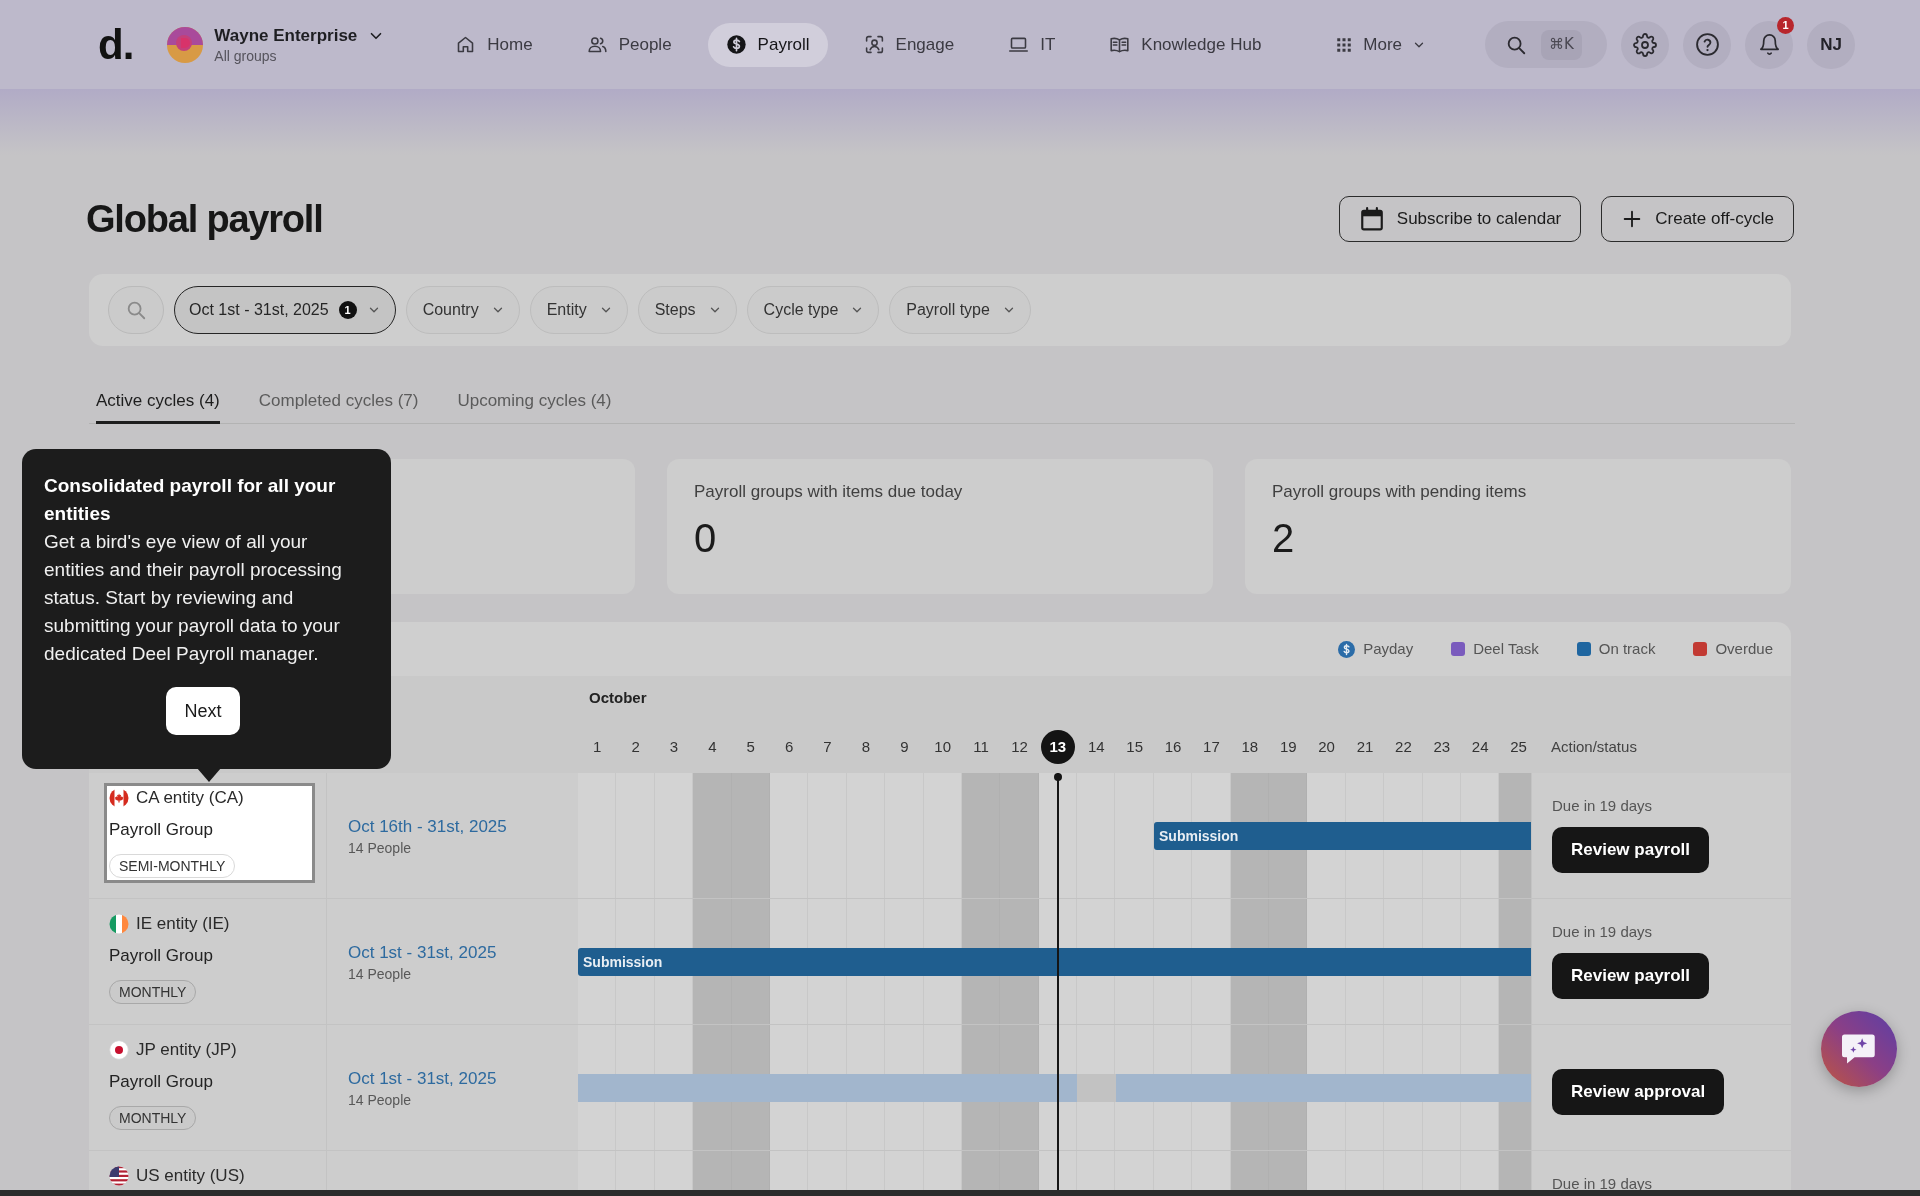  I want to click on entity-name: CA entity (CA), so click(190, 798).